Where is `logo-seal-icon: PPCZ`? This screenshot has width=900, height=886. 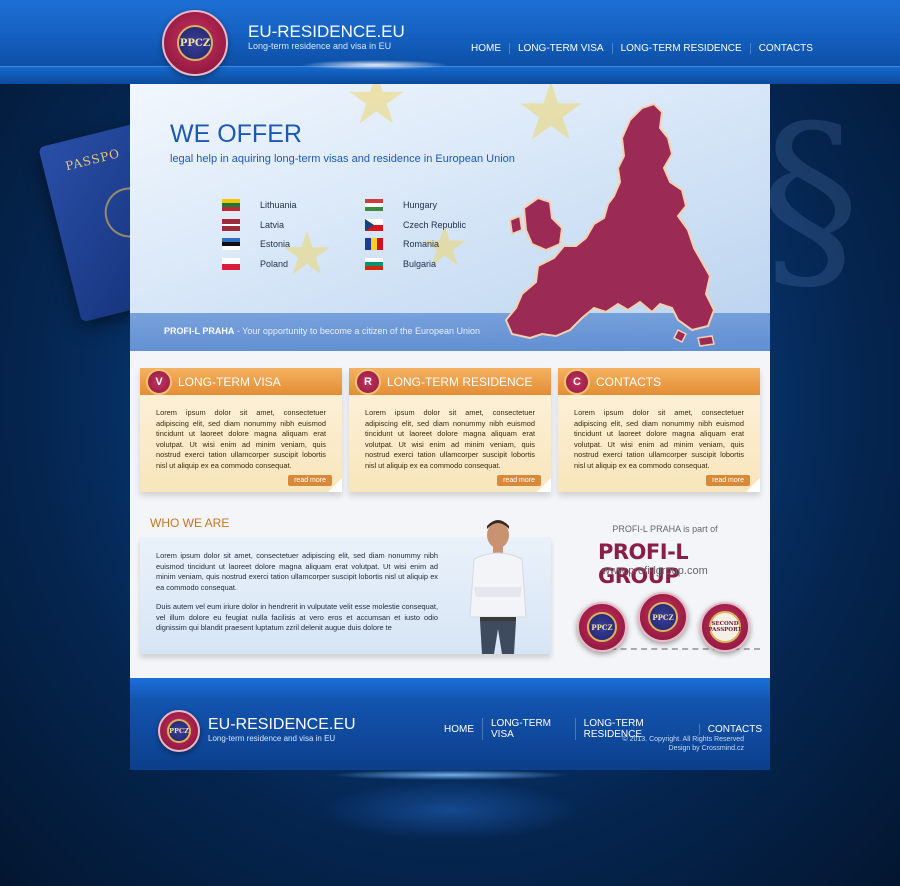
logo-seal-icon: PPCZ is located at coordinates (195, 43).